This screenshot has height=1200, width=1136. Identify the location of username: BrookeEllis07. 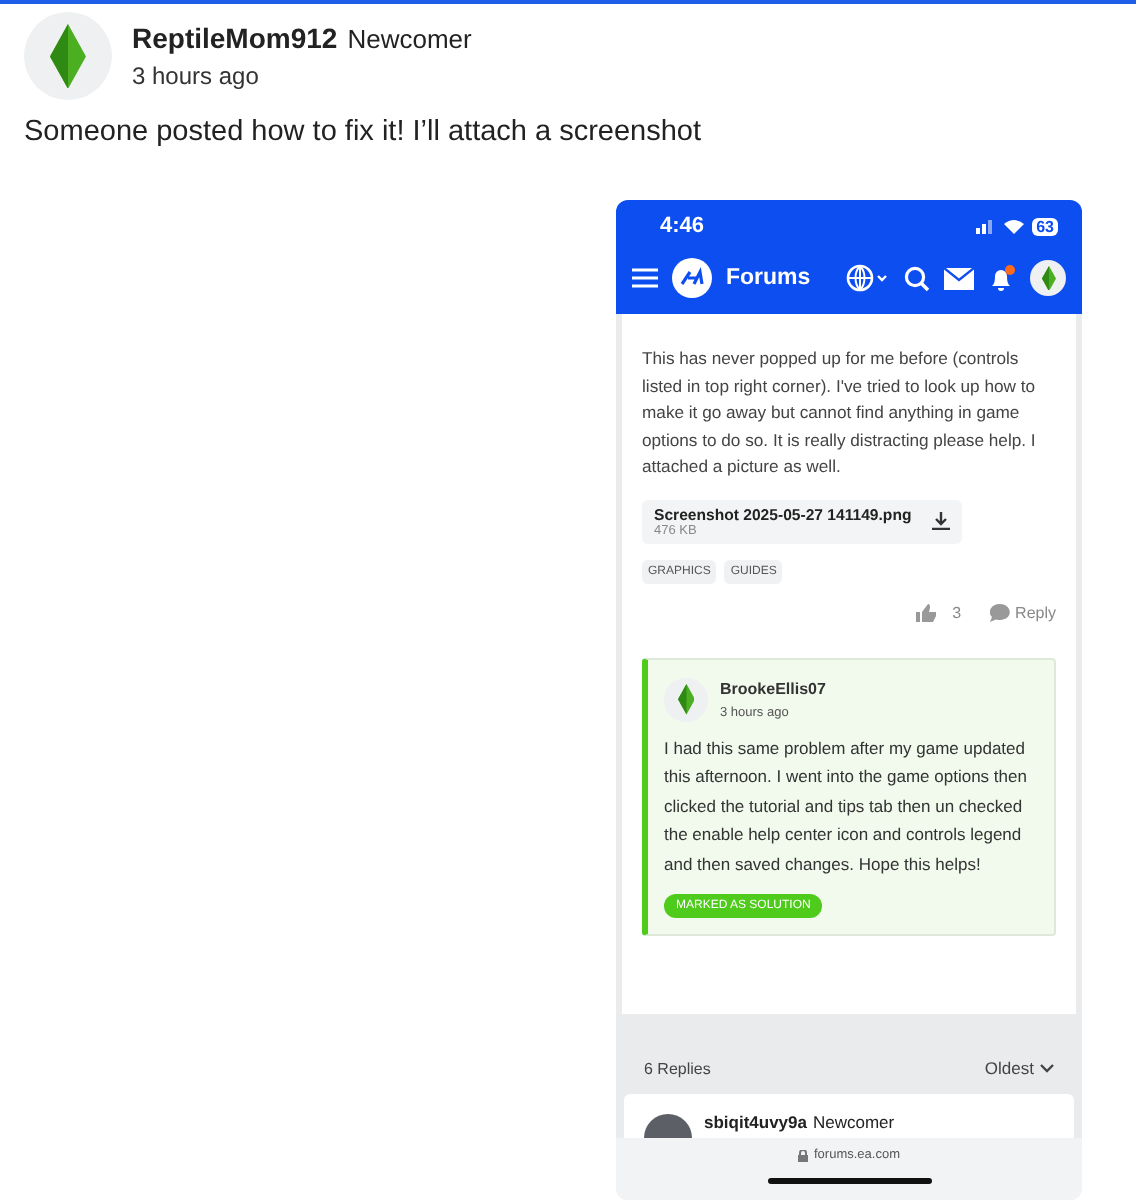
(773, 688).